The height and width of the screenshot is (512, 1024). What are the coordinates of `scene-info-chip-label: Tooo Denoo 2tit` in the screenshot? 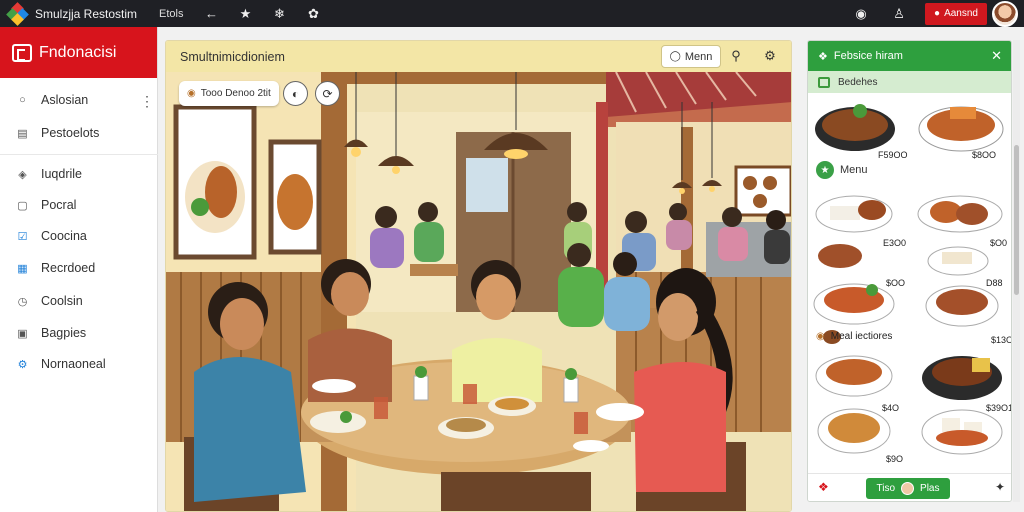 It's located at (235, 93).